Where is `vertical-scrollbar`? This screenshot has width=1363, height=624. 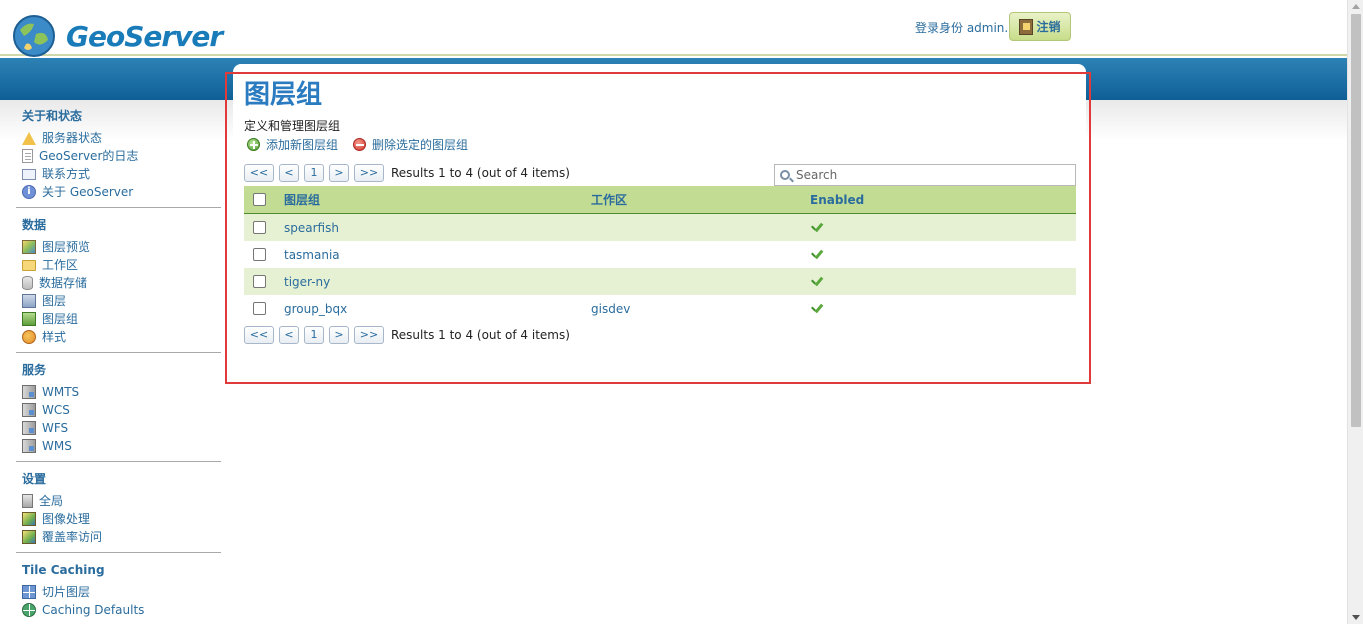
vertical-scrollbar is located at coordinates (1355, 312).